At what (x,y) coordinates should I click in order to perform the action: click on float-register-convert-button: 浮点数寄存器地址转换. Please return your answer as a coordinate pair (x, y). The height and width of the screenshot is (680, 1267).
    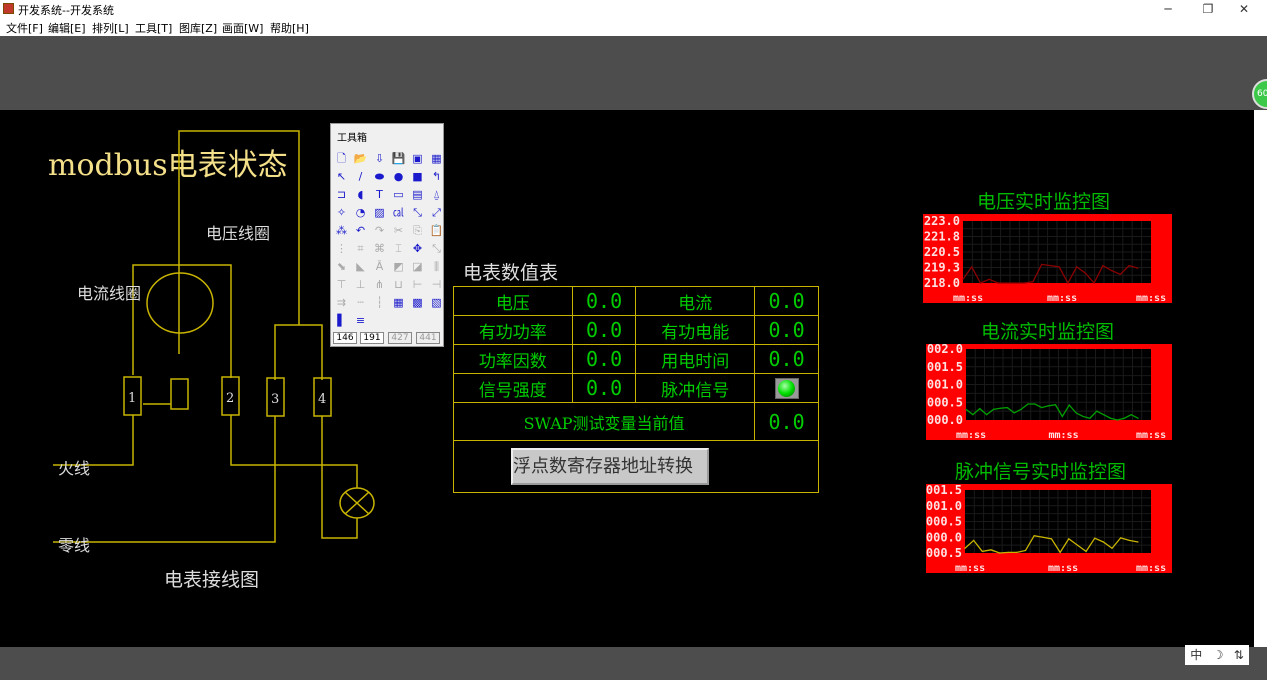
    Looking at the image, I should click on (610, 466).